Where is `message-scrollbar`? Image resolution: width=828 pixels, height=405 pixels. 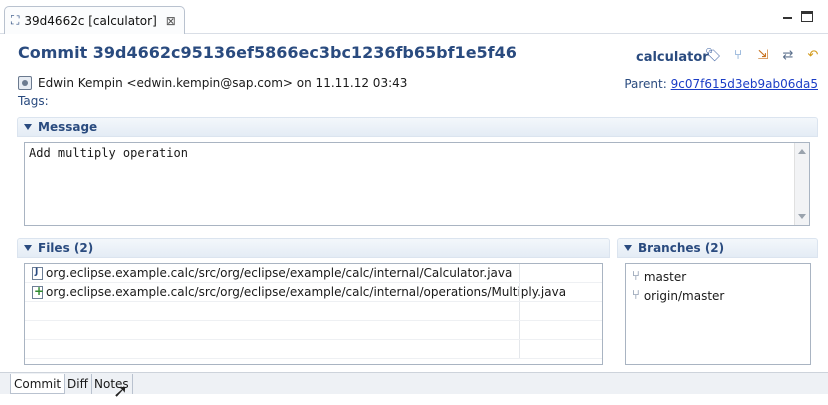 message-scrollbar is located at coordinates (801, 184).